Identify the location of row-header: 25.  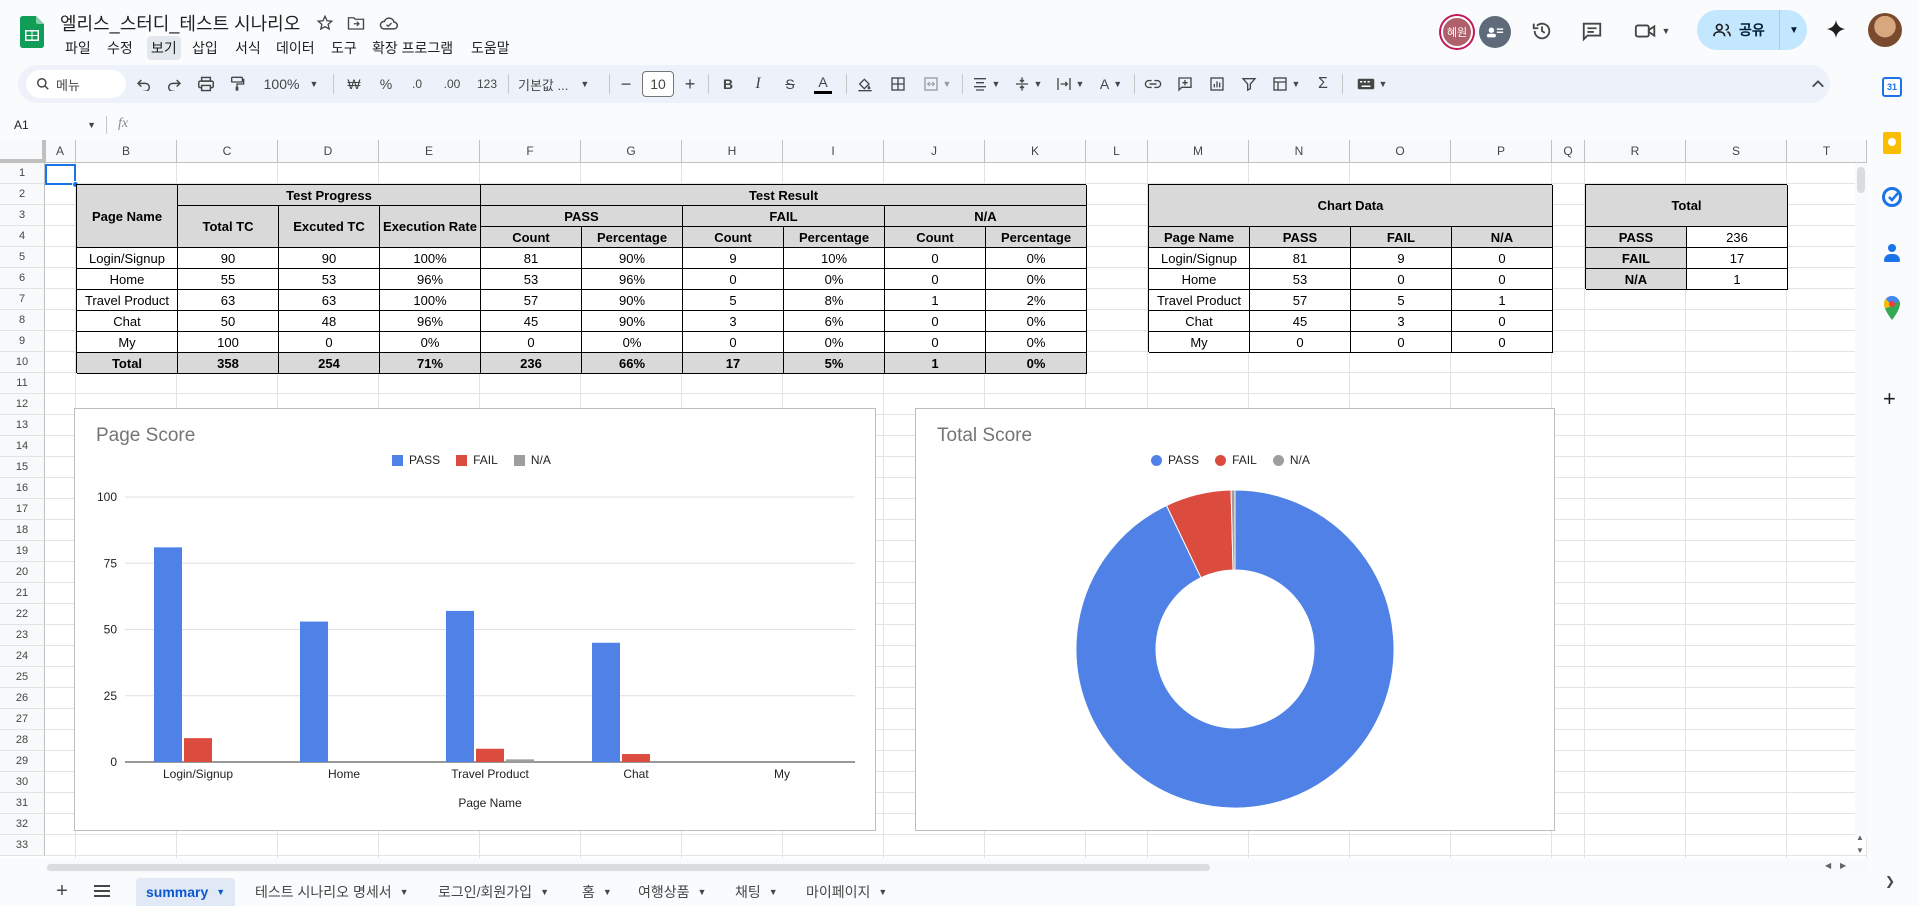
(22, 677).